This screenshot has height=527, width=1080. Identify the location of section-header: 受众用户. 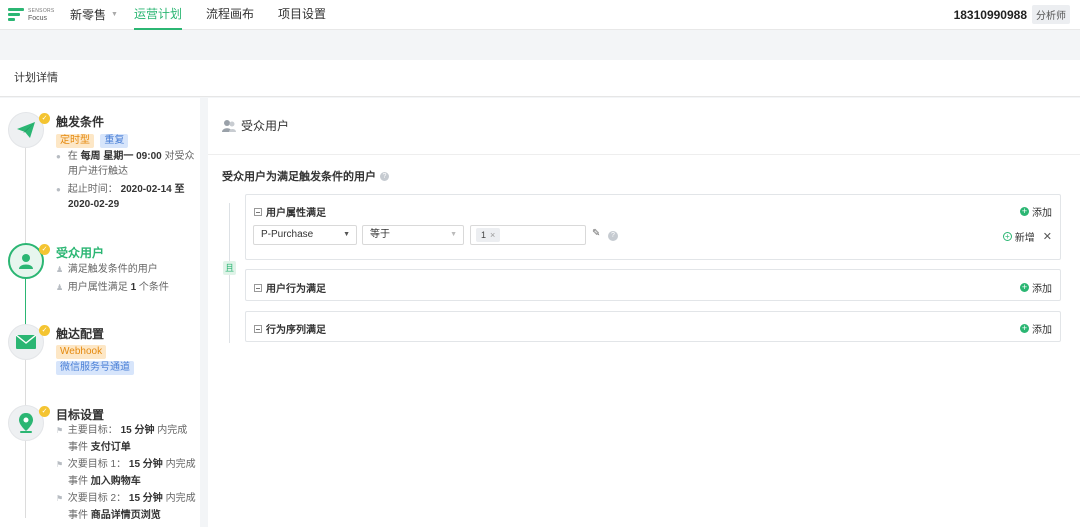
(255, 125).